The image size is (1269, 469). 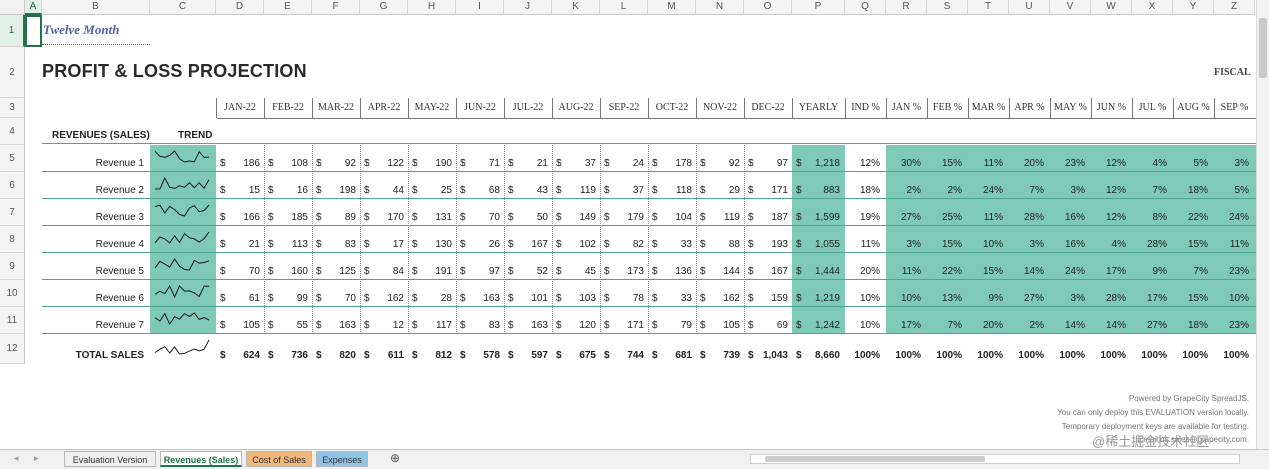 What do you see at coordinates (12, 293) in the screenshot?
I see `row-header-10: 10` at bounding box center [12, 293].